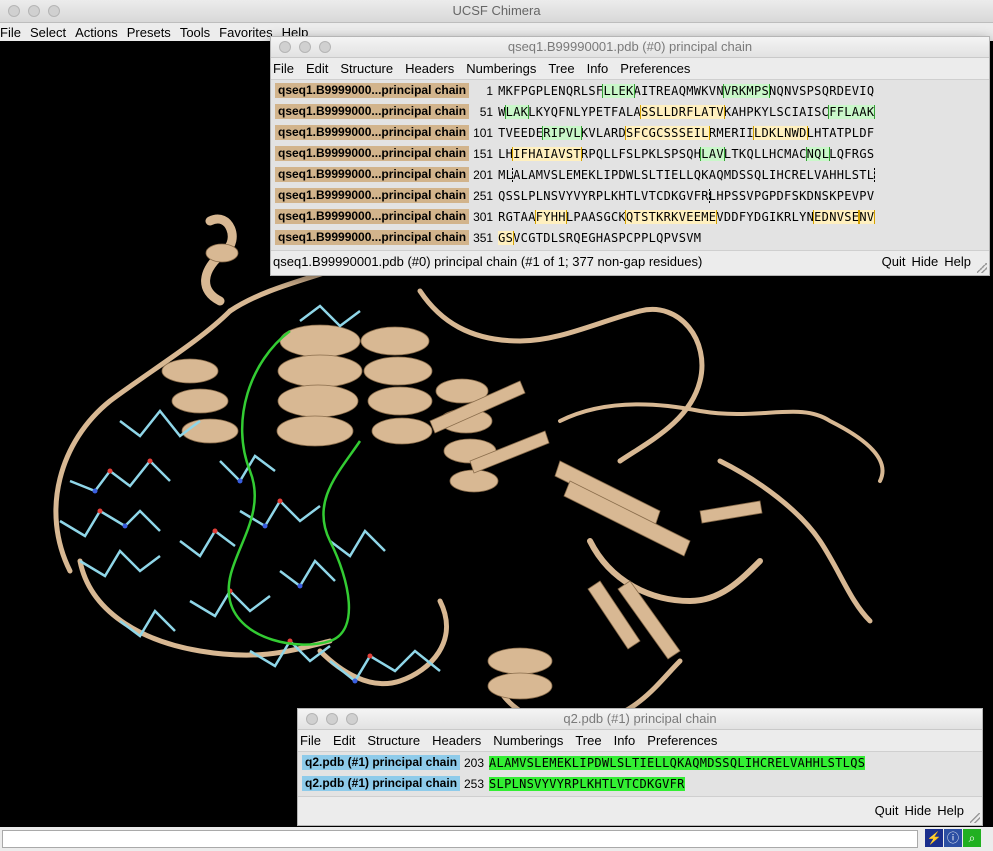  Describe the element at coordinates (603, 133) in the screenshot. I see `sequence-segment: KVLARD` at that location.